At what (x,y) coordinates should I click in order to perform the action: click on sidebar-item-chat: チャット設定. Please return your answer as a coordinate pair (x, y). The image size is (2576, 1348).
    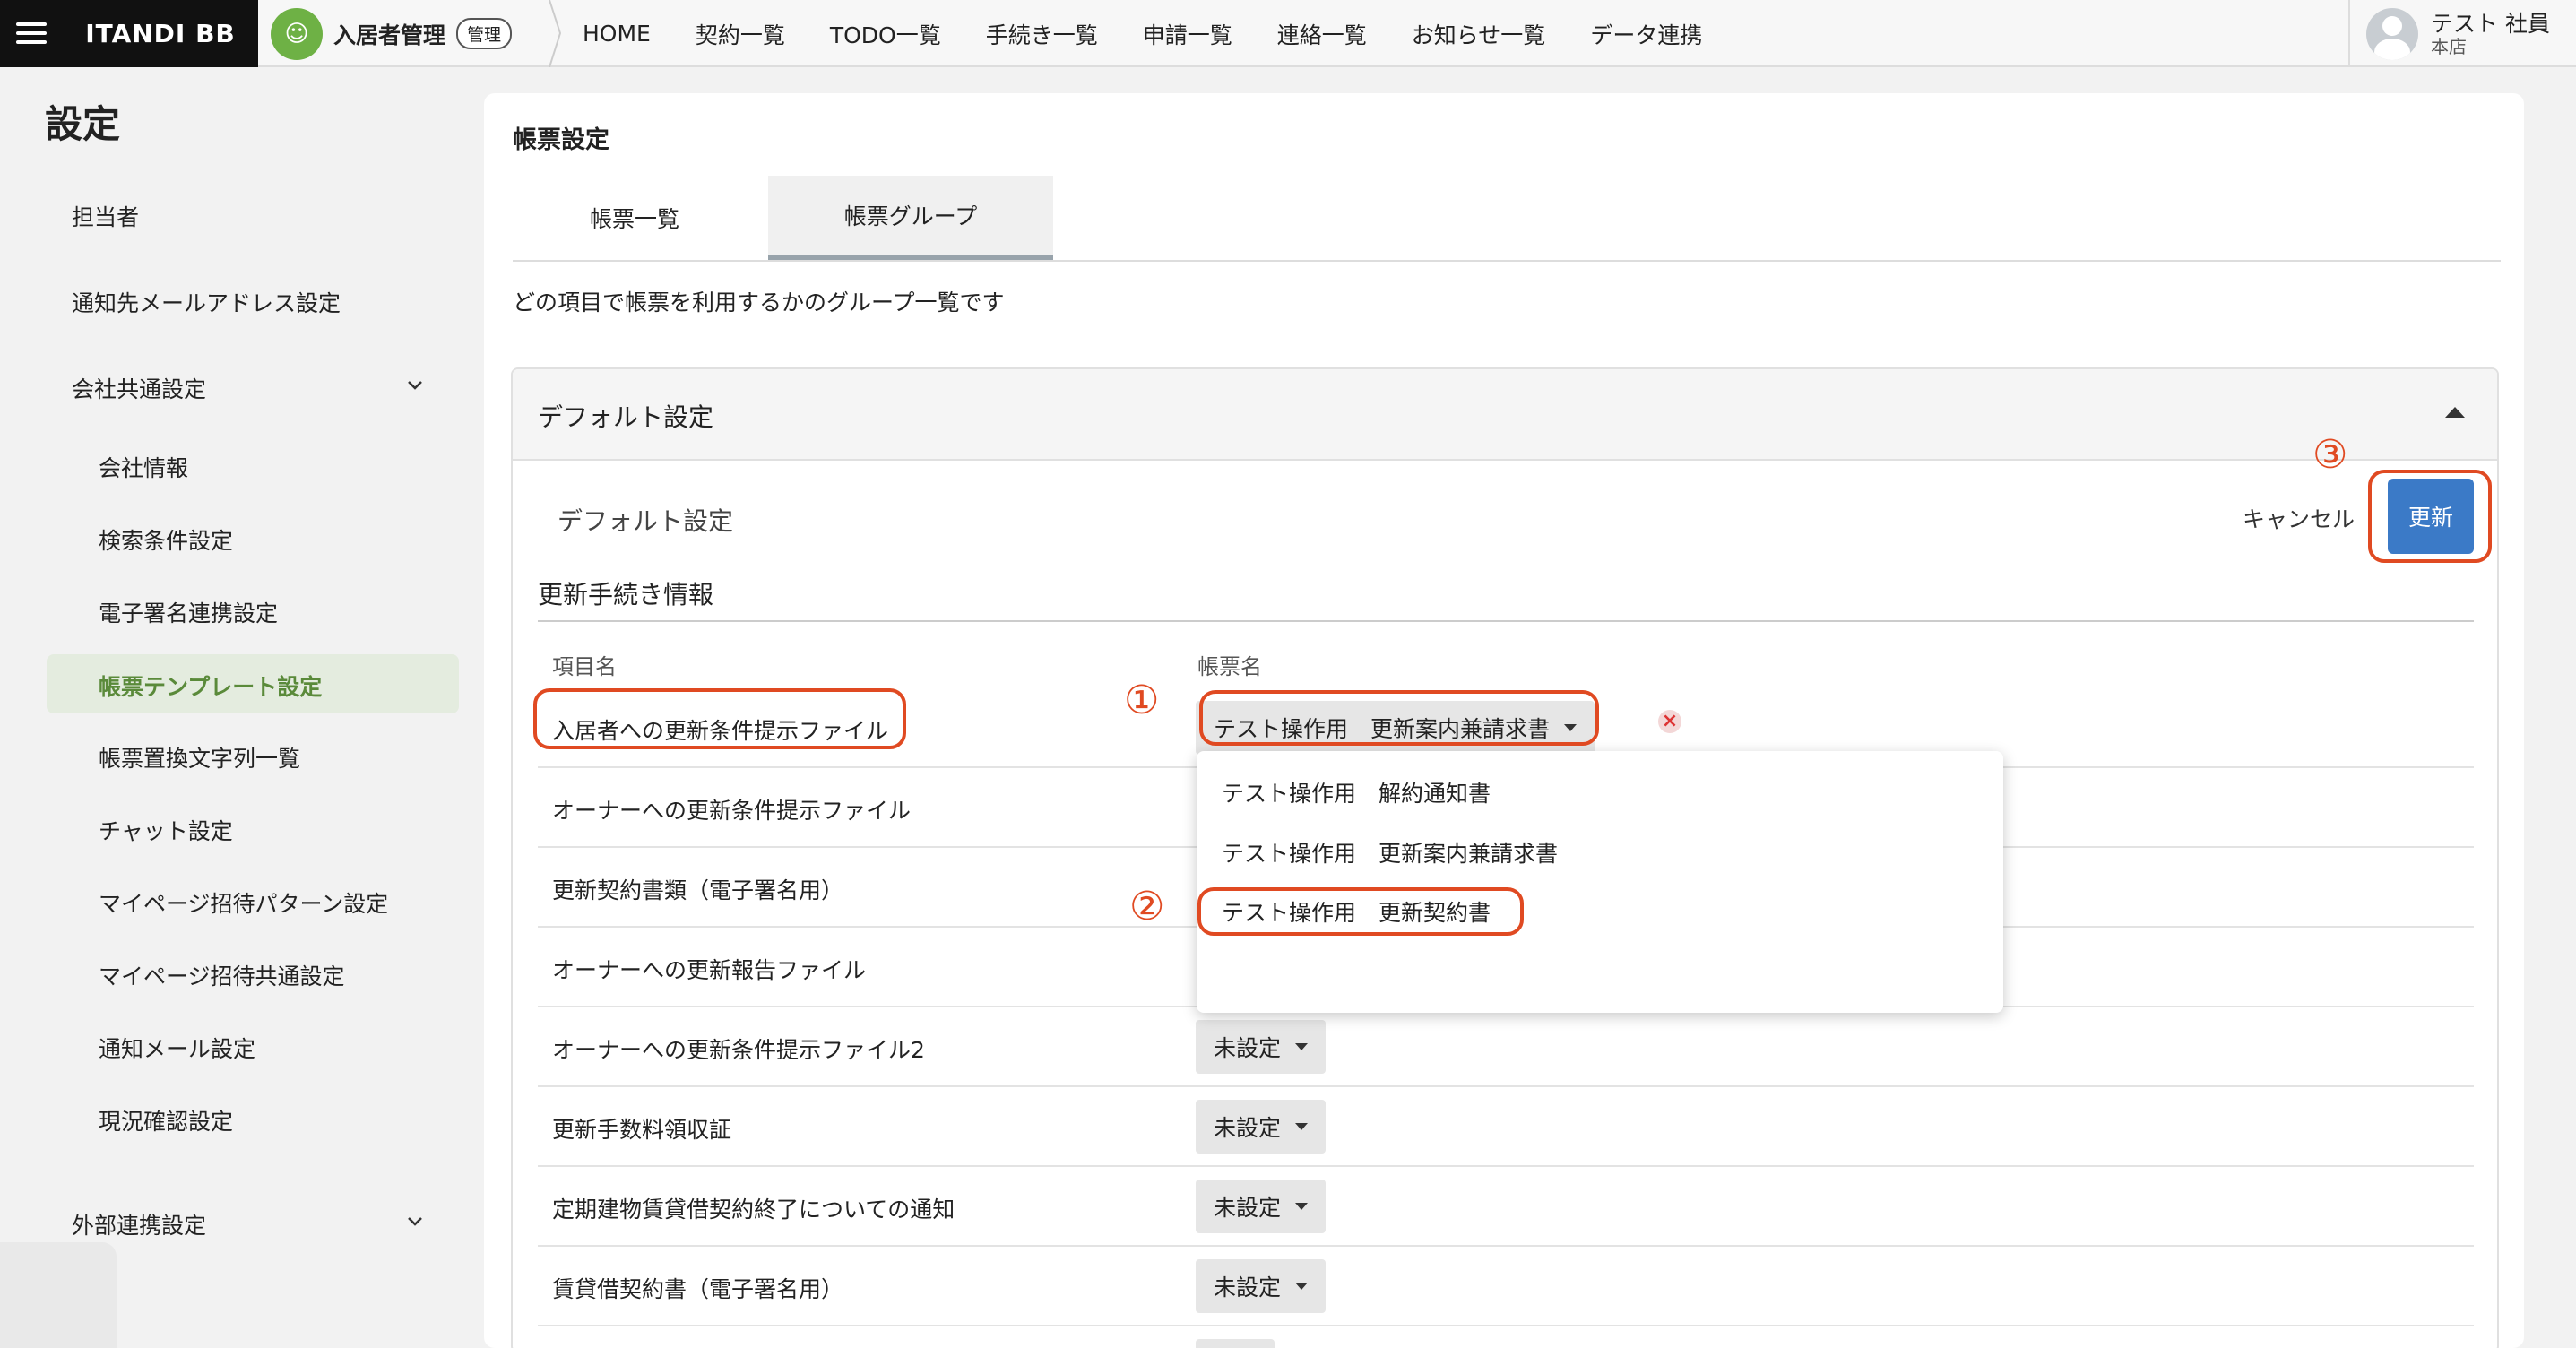
    Looking at the image, I should click on (166, 830).